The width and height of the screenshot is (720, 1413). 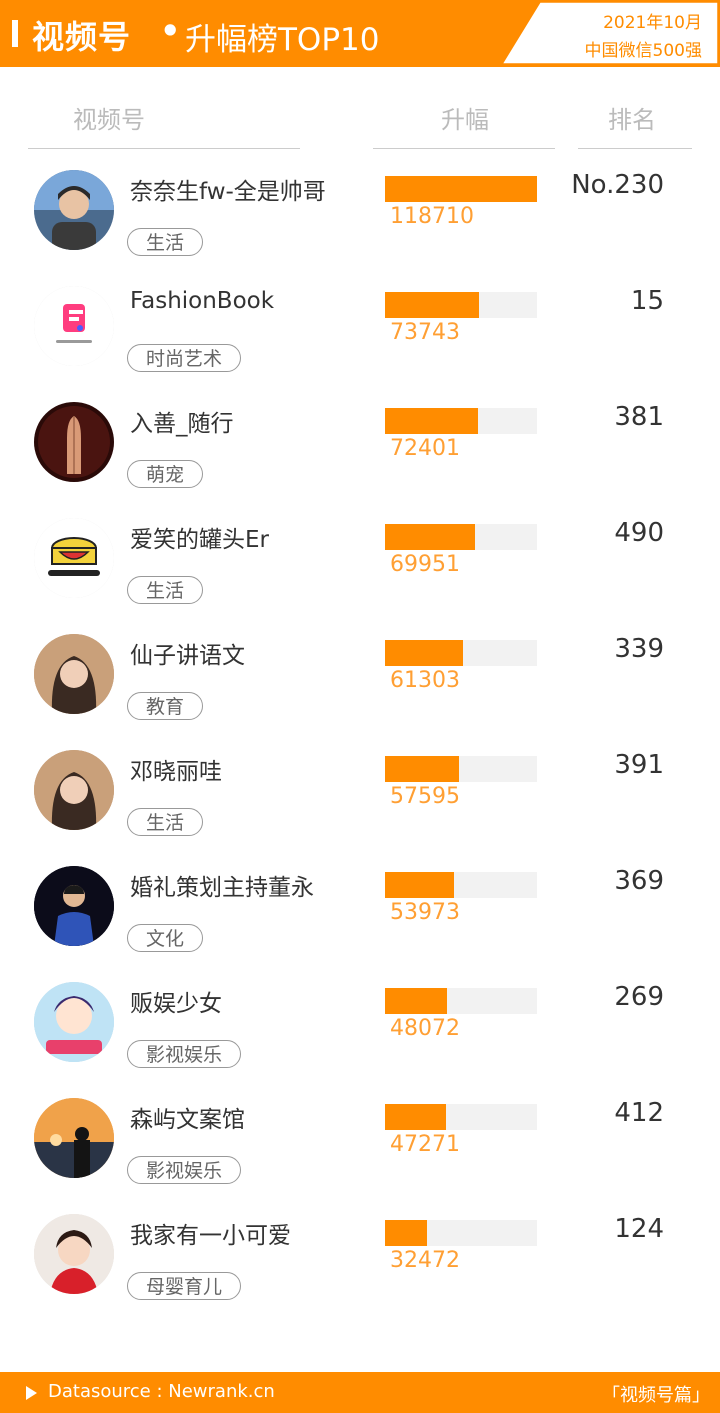 I want to click on footer-bar: Datasource : Newrank.cn 「视频号篇」, so click(x=360, y=1392).